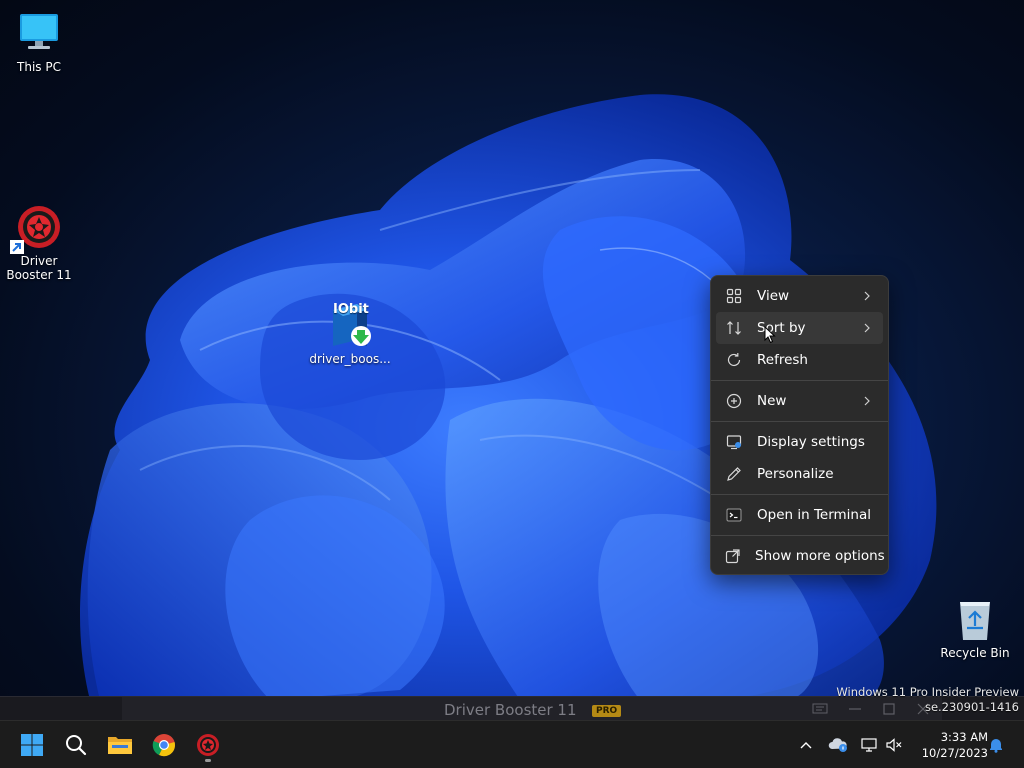 The width and height of the screenshot is (1024, 768). I want to click on search-icon, so click(76, 745).